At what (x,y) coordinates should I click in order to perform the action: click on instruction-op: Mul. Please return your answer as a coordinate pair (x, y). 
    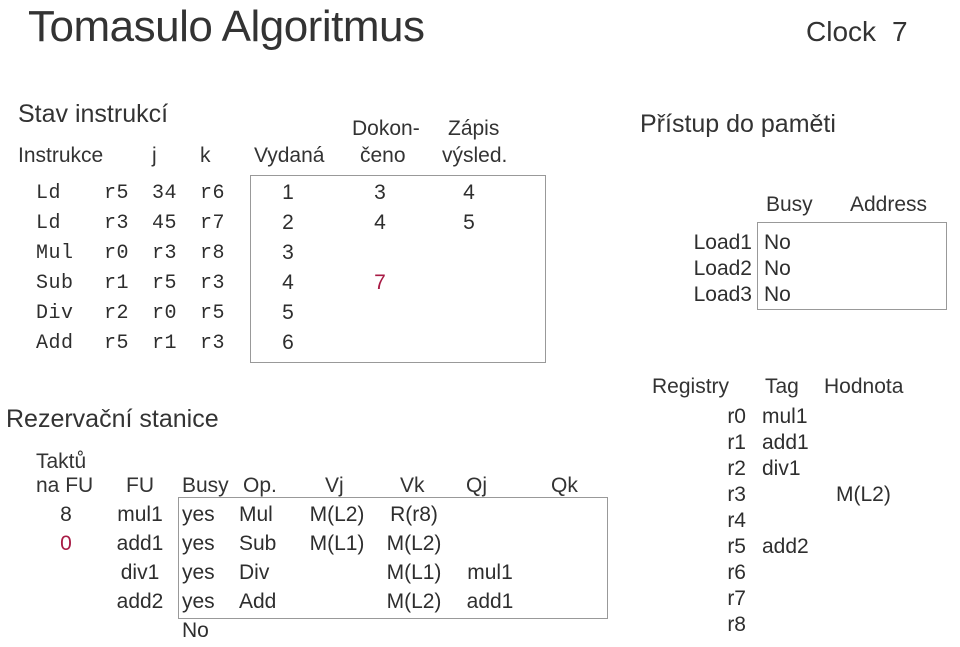
    Looking at the image, I should click on (55, 253).